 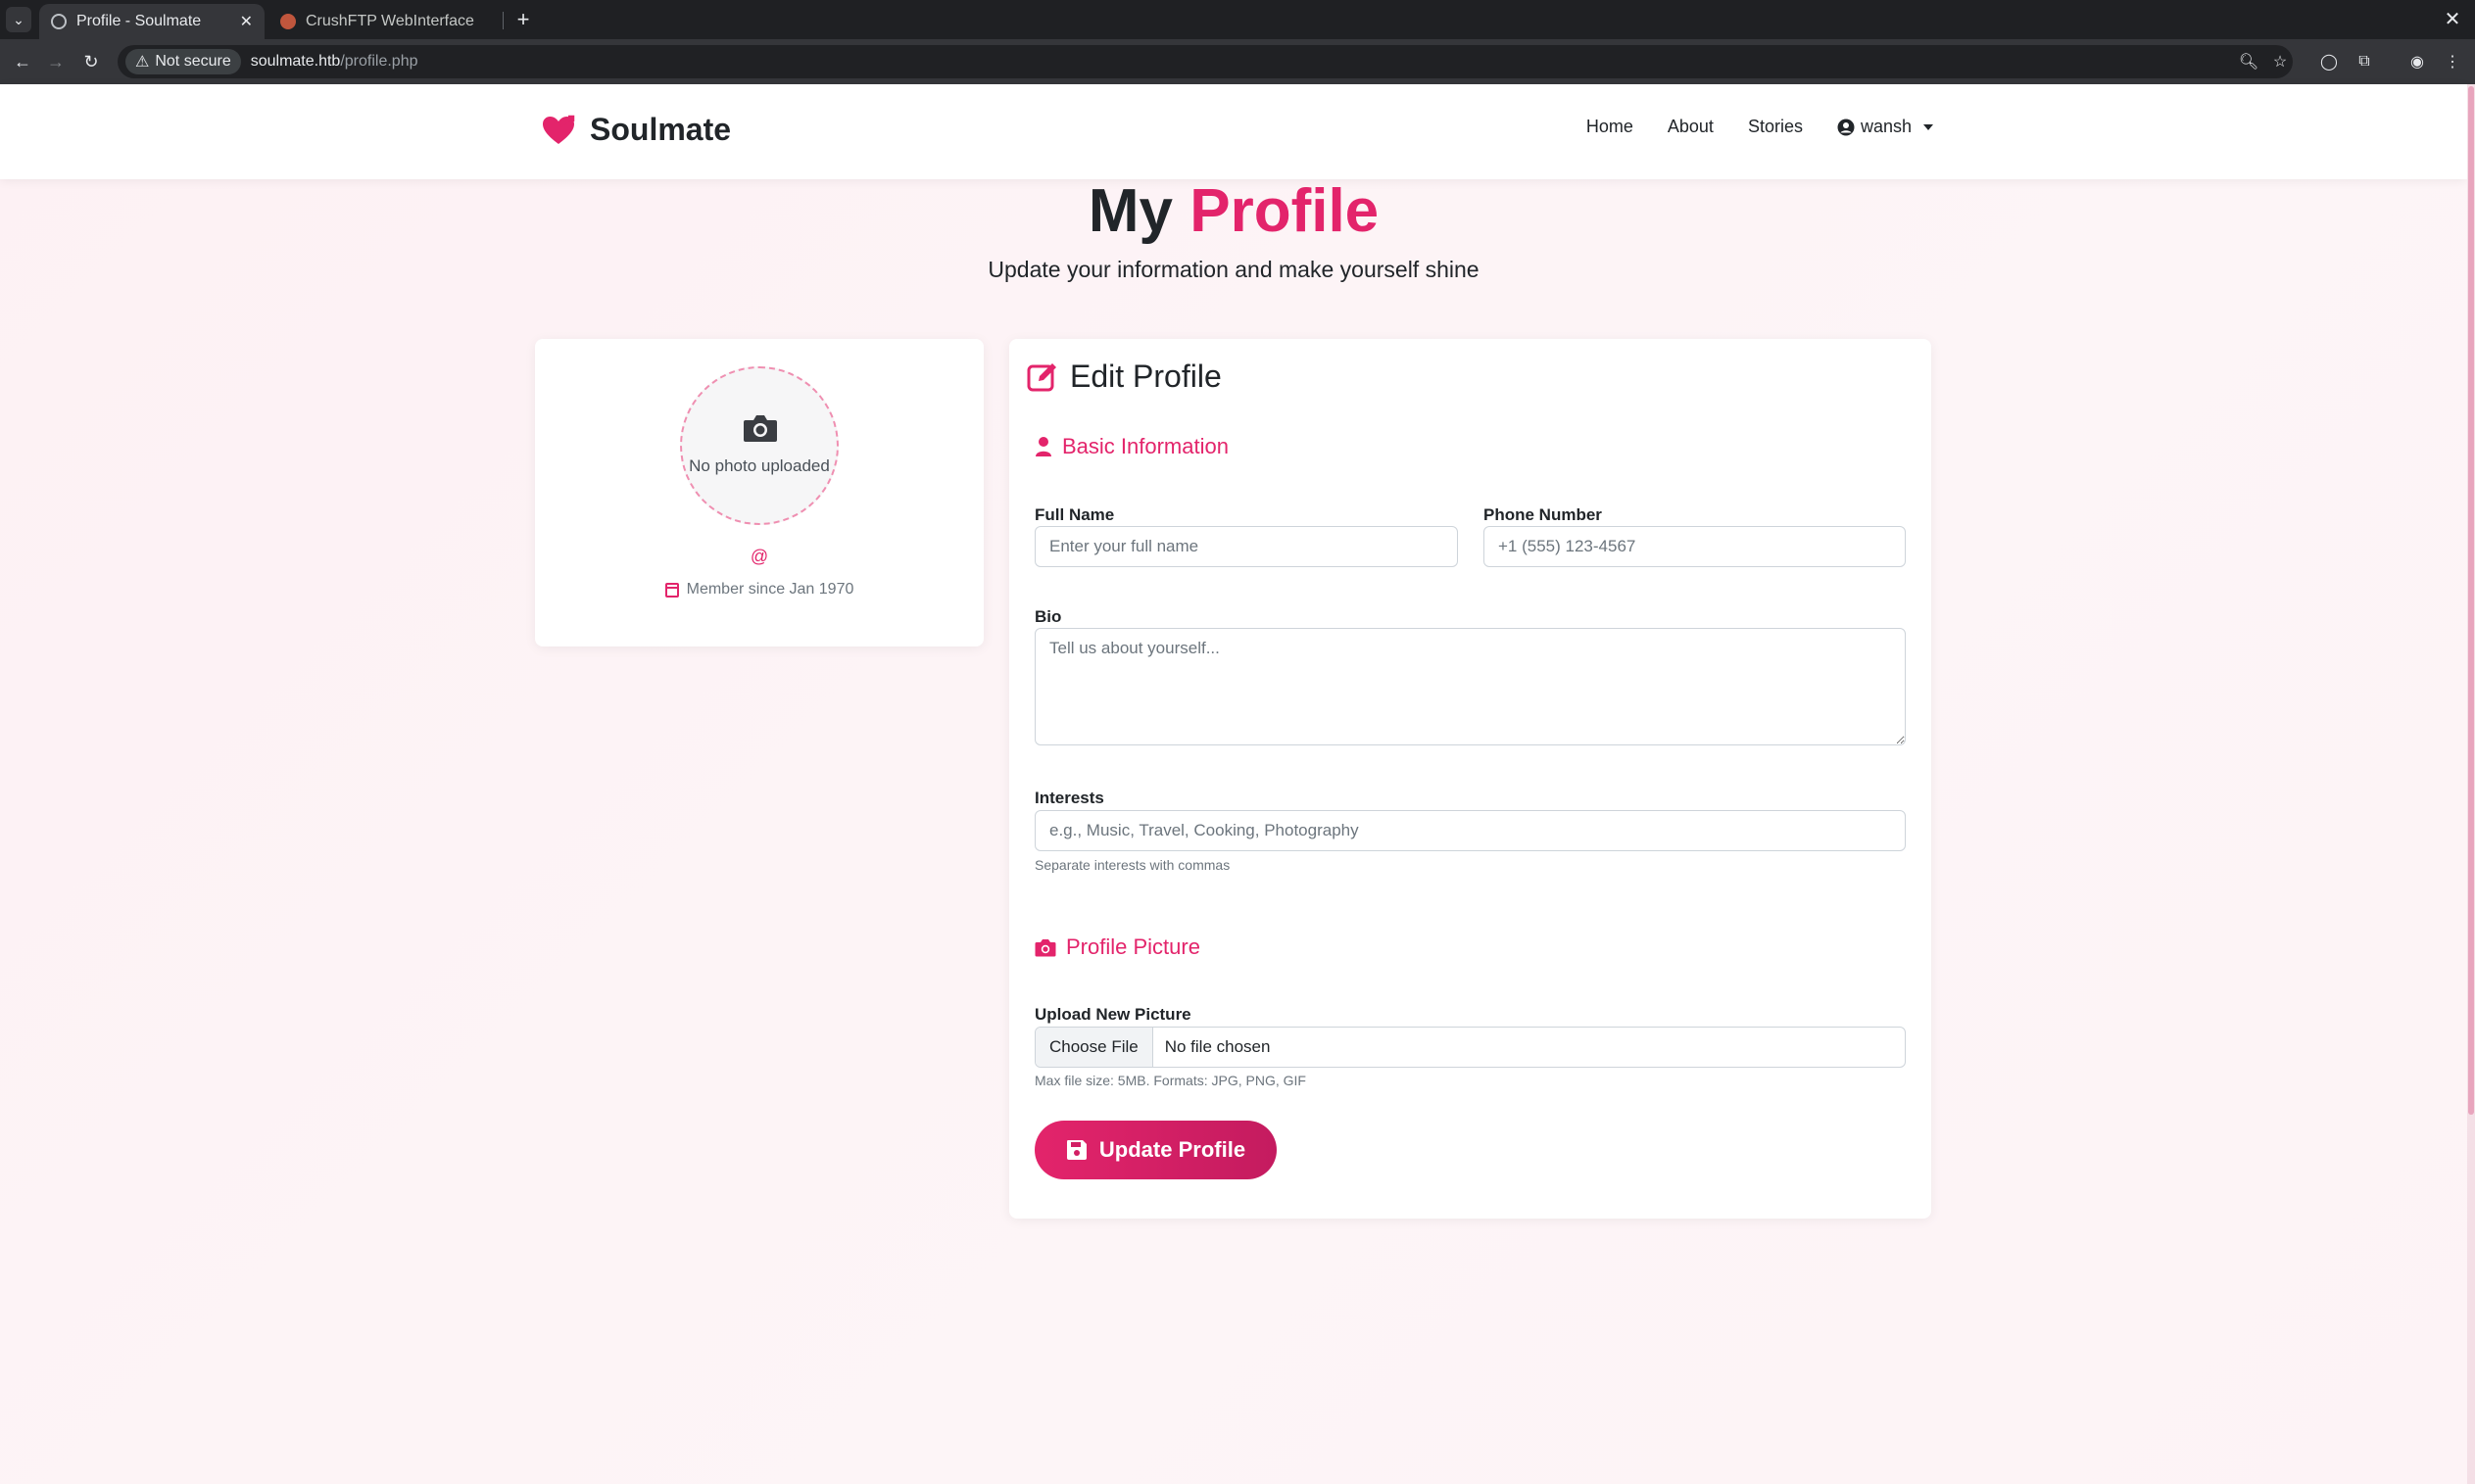 What do you see at coordinates (661, 129) in the screenshot?
I see `brand-name: Soulmate` at bounding box center [661, 129].